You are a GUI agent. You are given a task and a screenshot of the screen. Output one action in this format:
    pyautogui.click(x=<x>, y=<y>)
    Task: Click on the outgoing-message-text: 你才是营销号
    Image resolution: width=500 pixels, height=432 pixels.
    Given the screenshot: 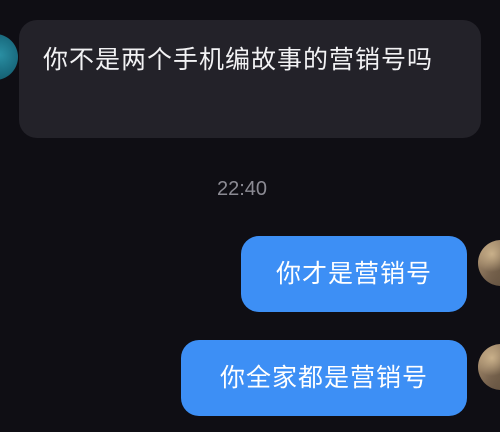 What is the action you would take?
    pyautogui.click(x=353, y=273)
    